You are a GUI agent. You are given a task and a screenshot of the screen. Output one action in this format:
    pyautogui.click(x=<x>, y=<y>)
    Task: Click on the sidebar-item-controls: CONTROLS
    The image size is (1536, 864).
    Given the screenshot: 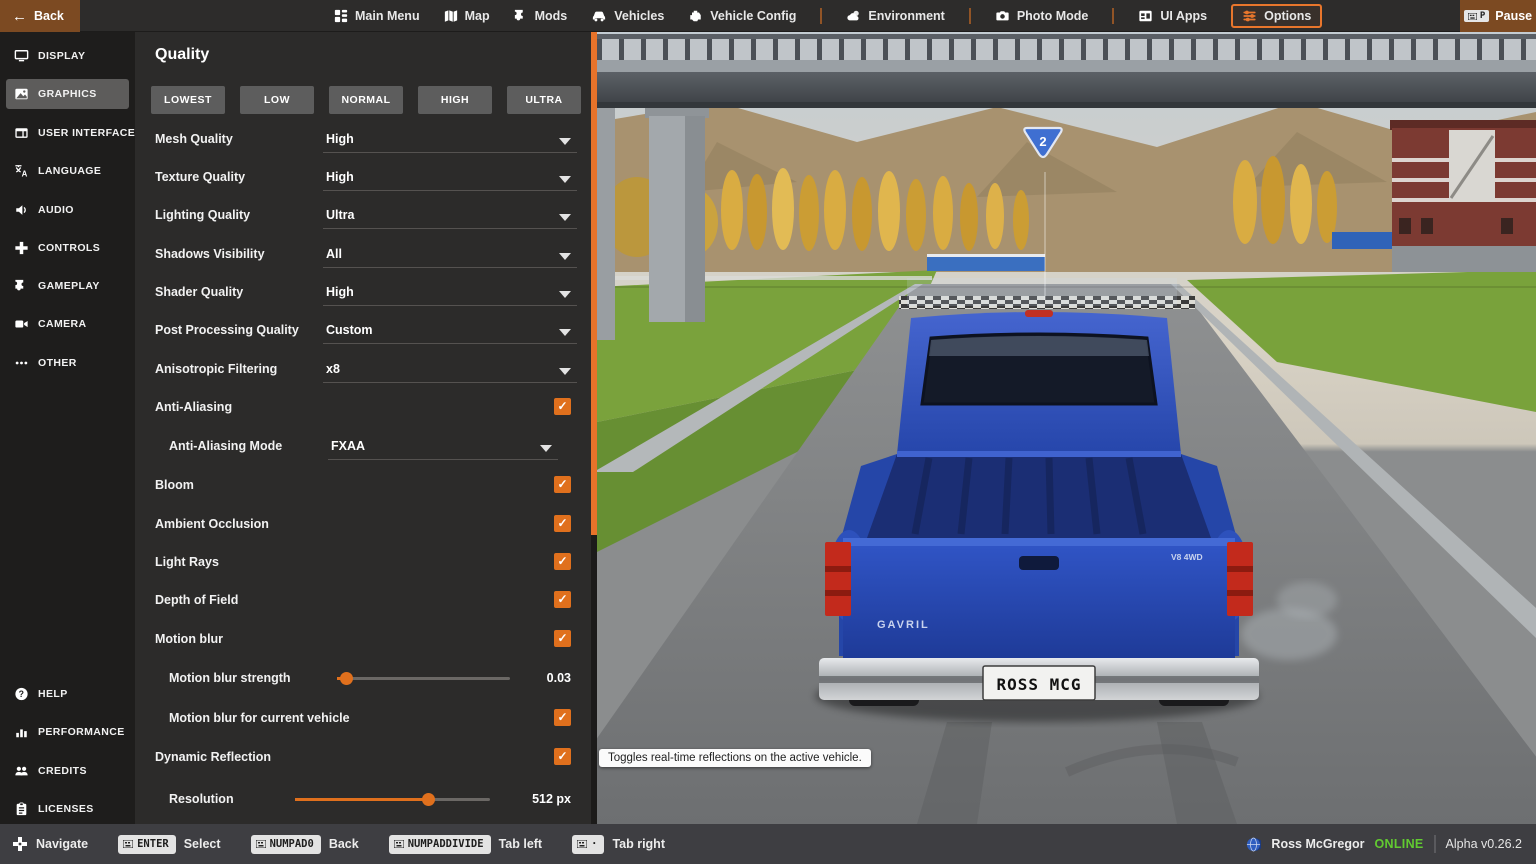 What is the action you would take?
    pyautogui.click(x=67, y=248)
    